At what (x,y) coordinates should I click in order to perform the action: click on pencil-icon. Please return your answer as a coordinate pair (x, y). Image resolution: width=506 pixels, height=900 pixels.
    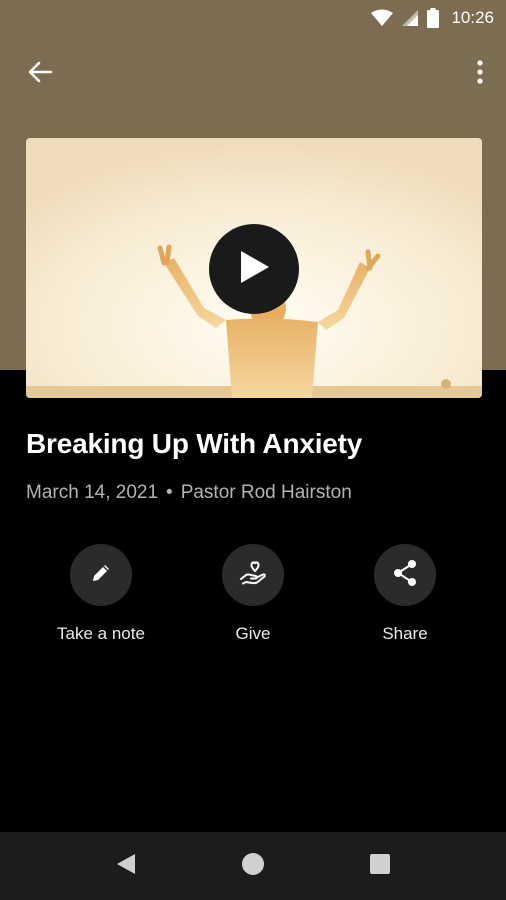
    Looking at the image, I should click on (101, 575).